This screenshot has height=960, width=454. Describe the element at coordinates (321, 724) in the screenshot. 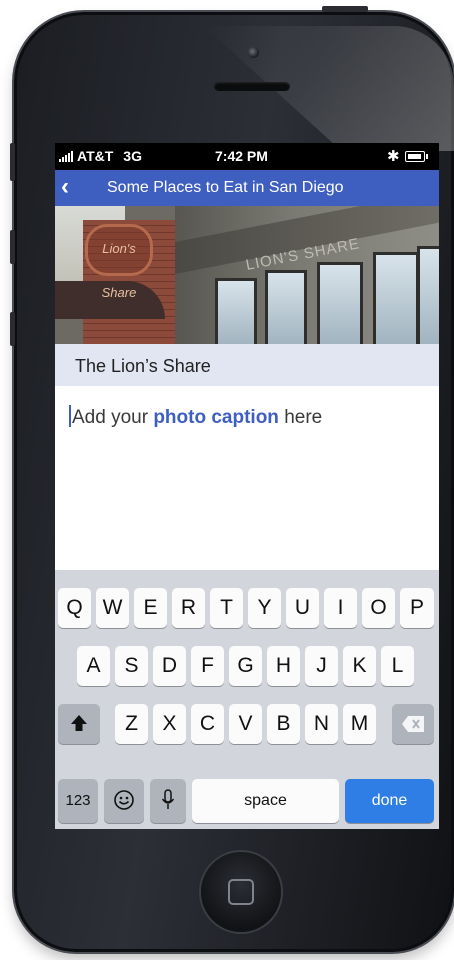

I see `key-n: N` at that location.